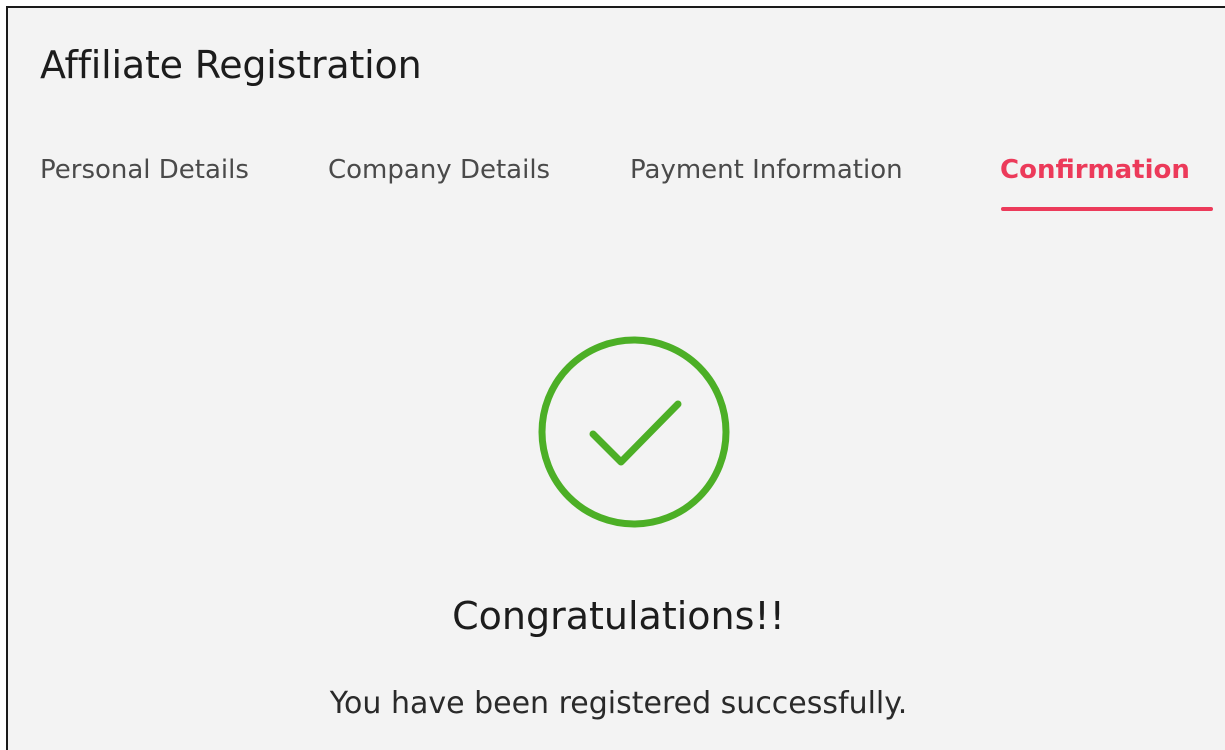 The height and width of the screenshot is (750, 1225). Describe the element at coordinates (634, 432) in the screenshot. I see `check-circle-icon` at that location.